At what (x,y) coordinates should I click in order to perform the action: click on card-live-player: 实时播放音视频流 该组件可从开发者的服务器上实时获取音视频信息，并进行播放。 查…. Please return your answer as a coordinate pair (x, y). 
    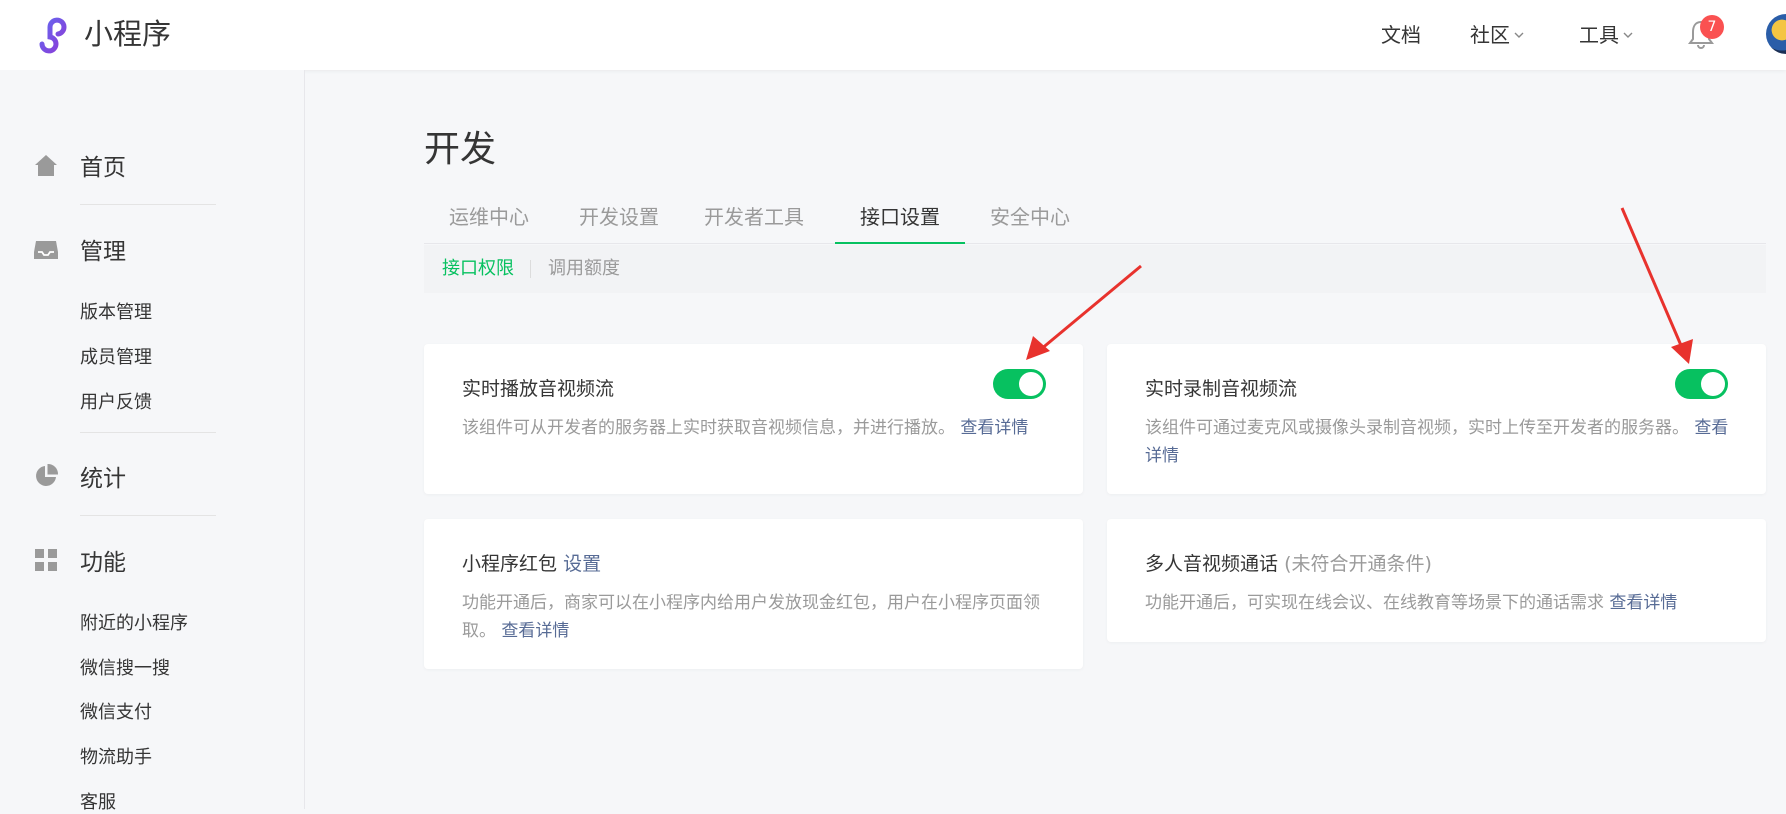
    Looking at the image, I should click on (753, 419).